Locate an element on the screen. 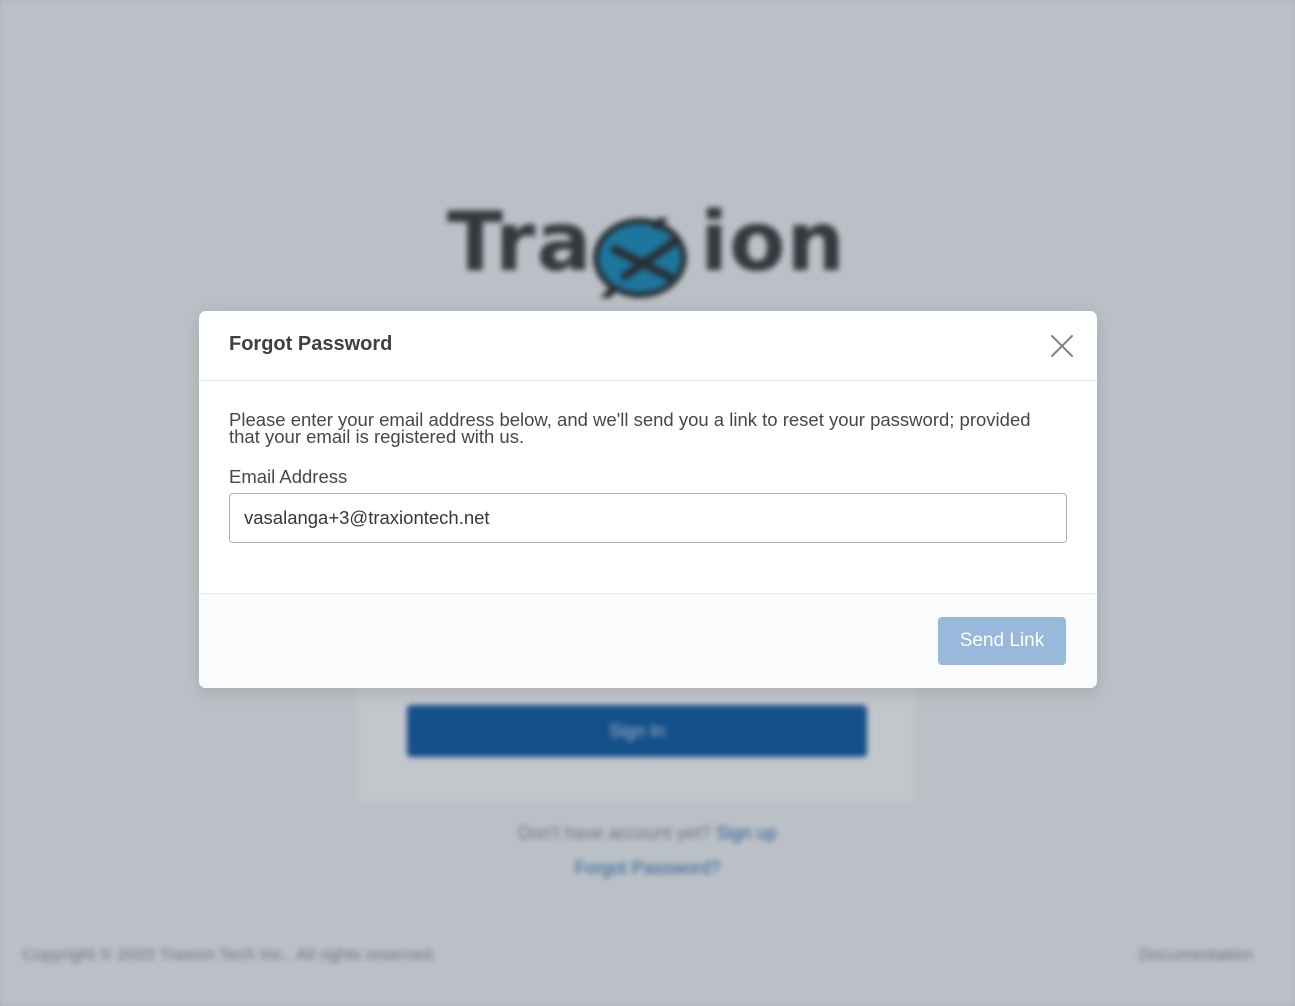  email-label: Email Address is located at coordinates (288, 476).